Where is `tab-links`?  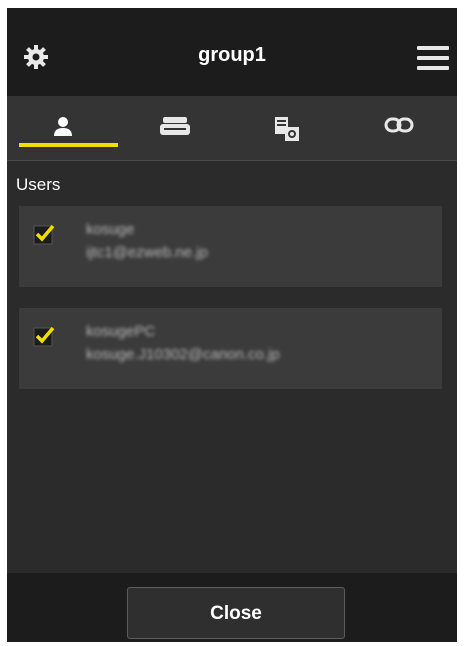 tab-links is located at coordinates (399, 128).